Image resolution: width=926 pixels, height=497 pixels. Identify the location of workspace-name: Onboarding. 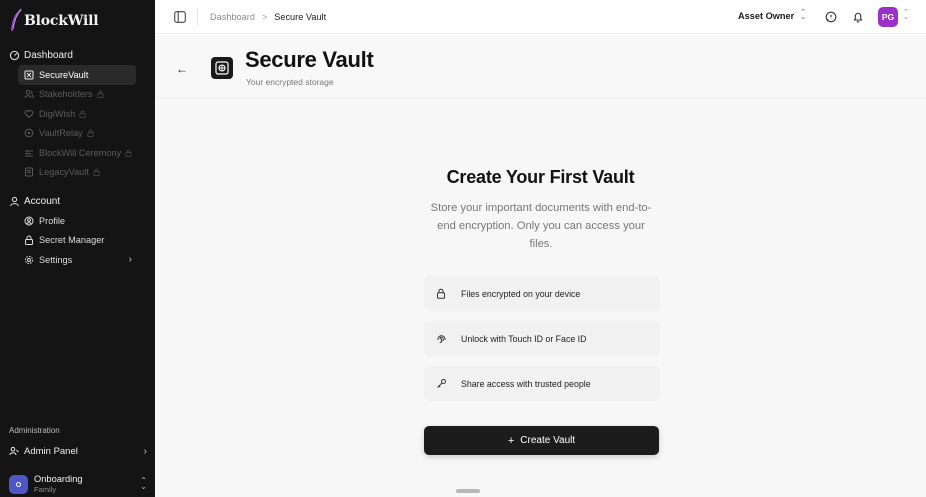
(58, 478).